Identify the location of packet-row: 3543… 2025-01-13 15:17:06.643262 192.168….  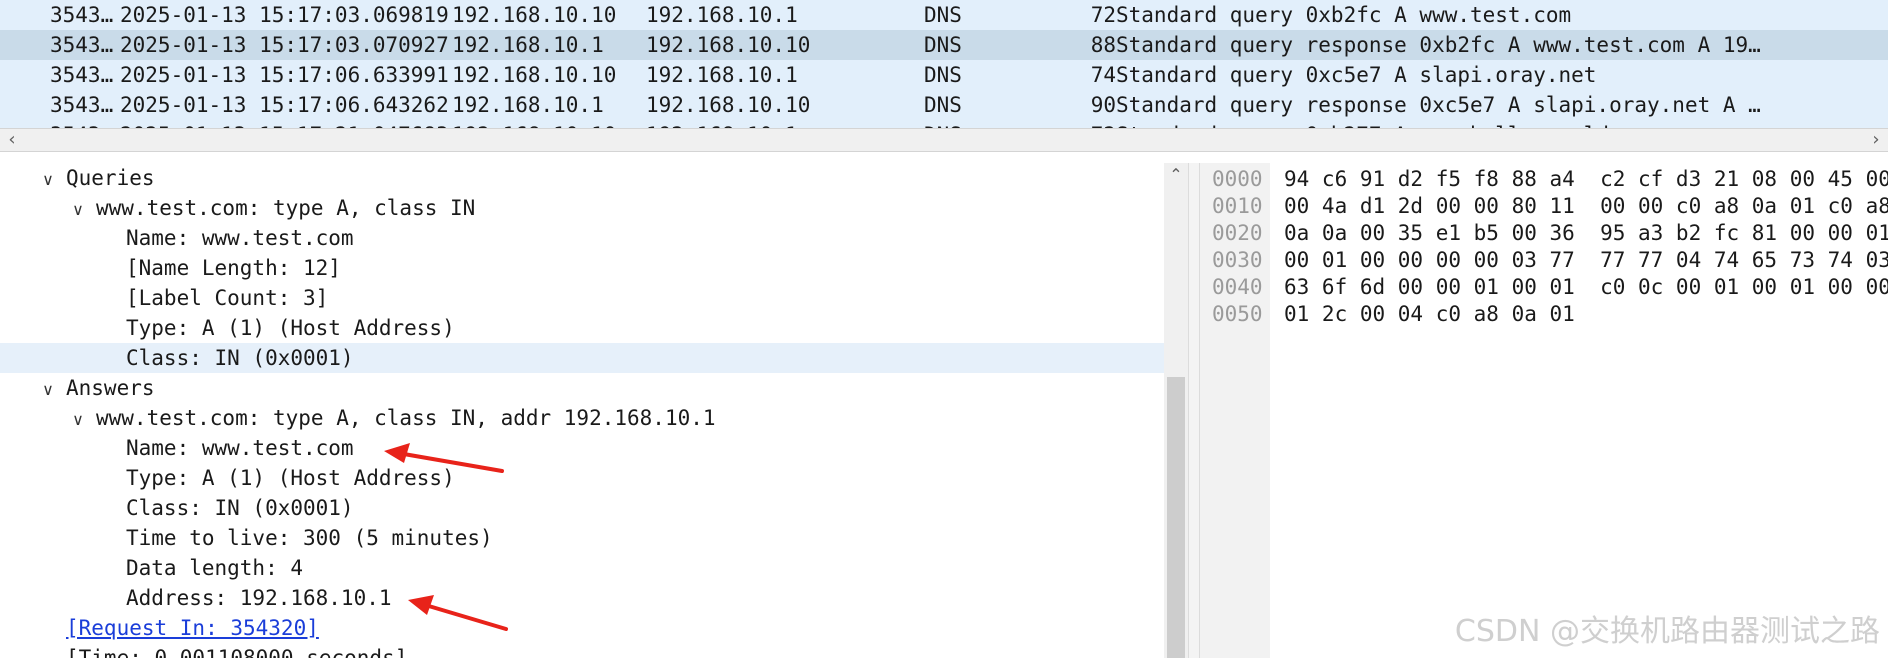
(944, 105).